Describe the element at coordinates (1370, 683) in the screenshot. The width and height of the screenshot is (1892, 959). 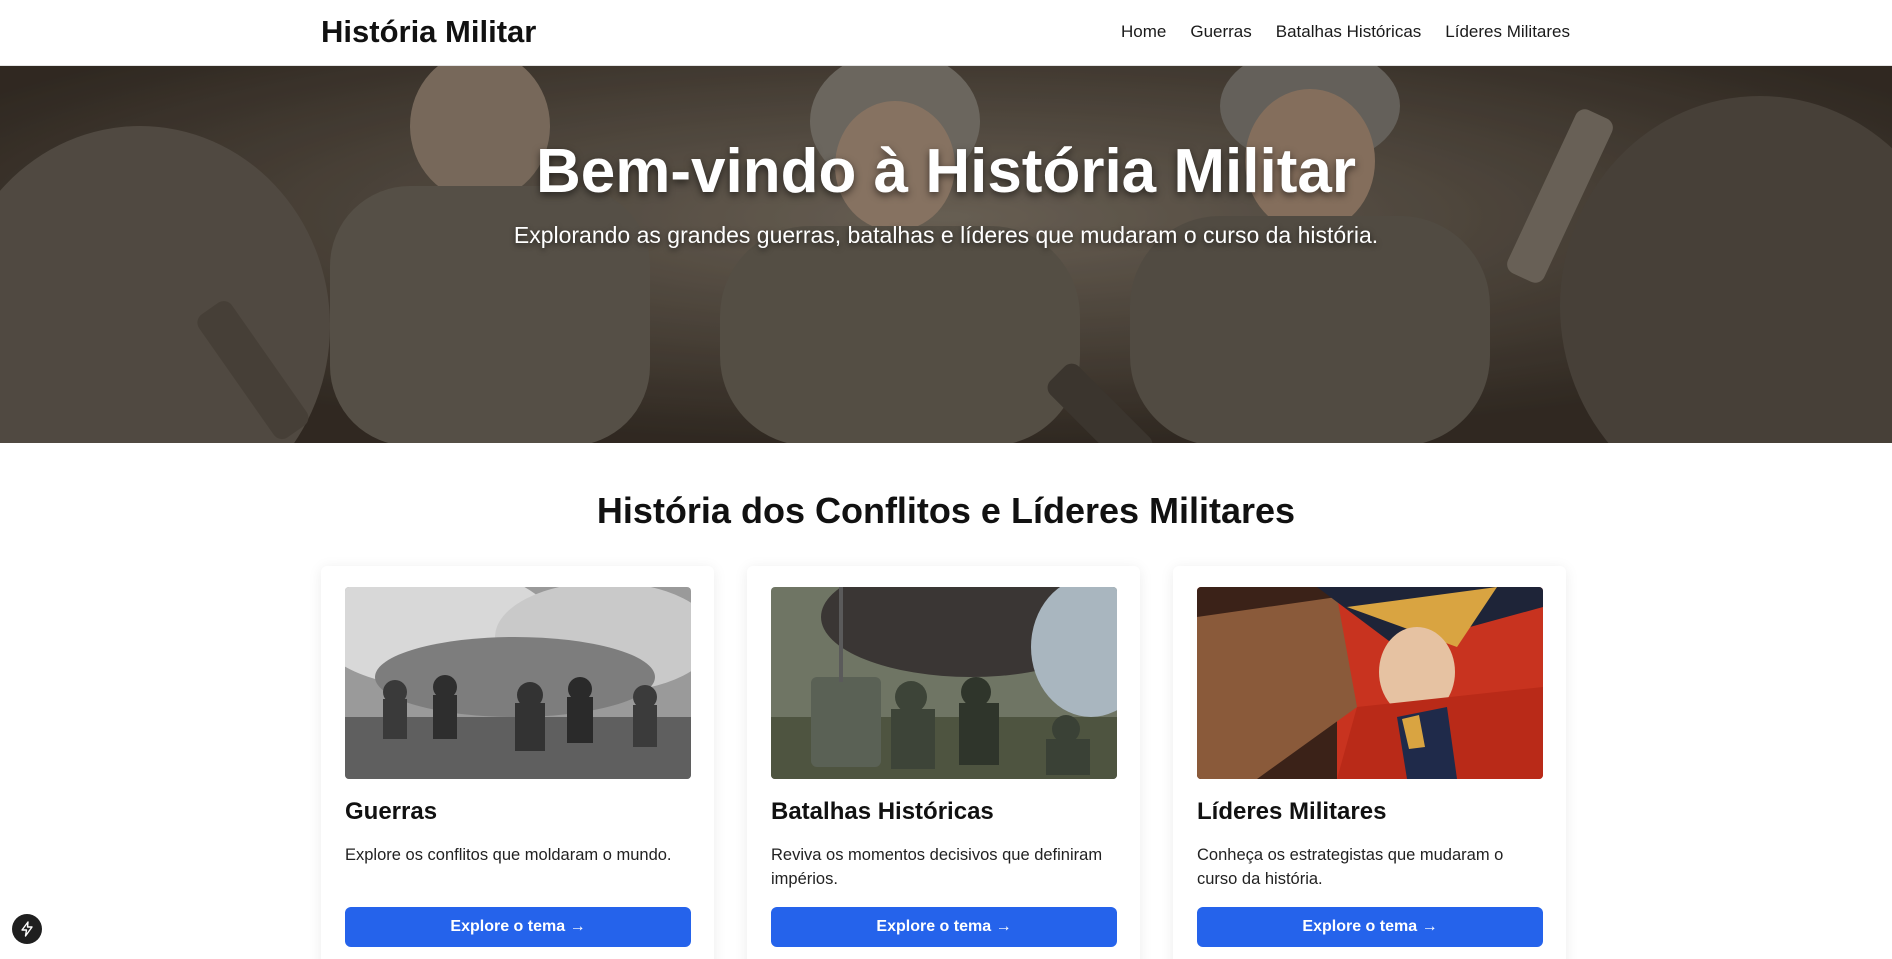
I see `card-image-lideres` at that location.